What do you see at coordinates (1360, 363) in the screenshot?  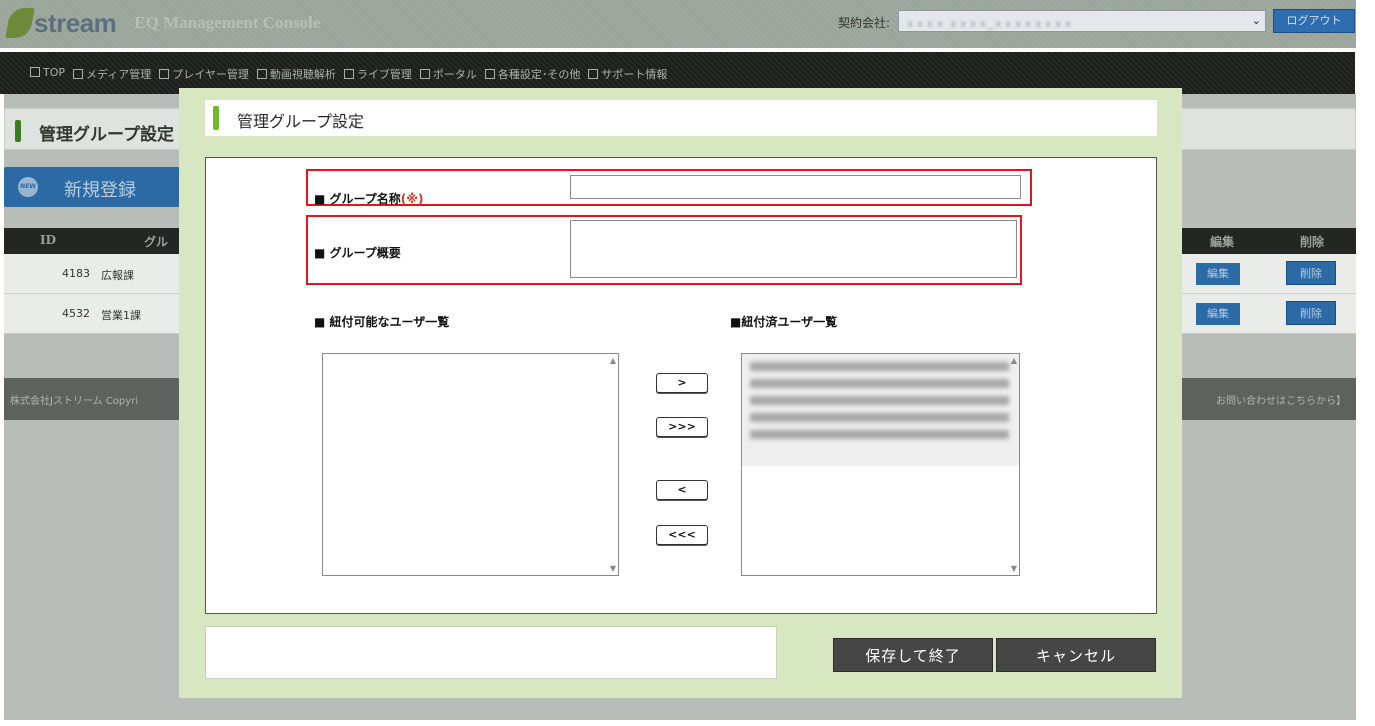 I see `right-edge` at bounding box center [1360, 363].